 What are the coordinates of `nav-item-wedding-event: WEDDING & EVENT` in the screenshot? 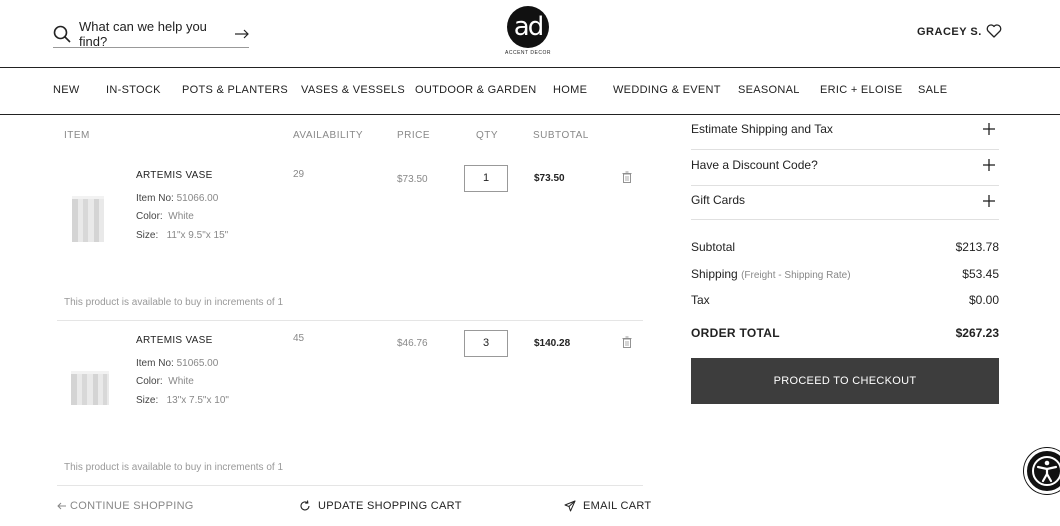 It's located at (667, 90).